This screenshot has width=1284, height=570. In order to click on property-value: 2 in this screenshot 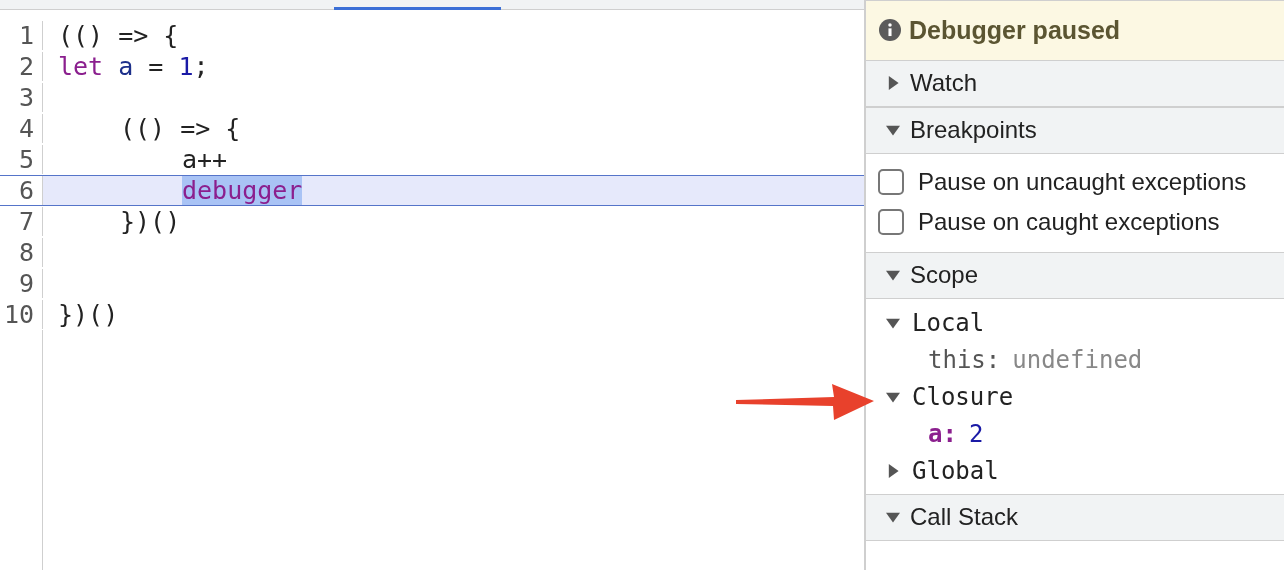, I will do `click(976, 434)`.